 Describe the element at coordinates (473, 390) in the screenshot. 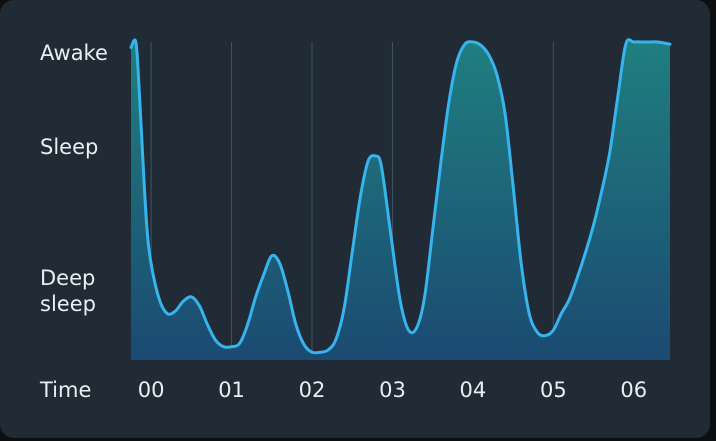

I see `x-tick-label-04: 04` at that location.